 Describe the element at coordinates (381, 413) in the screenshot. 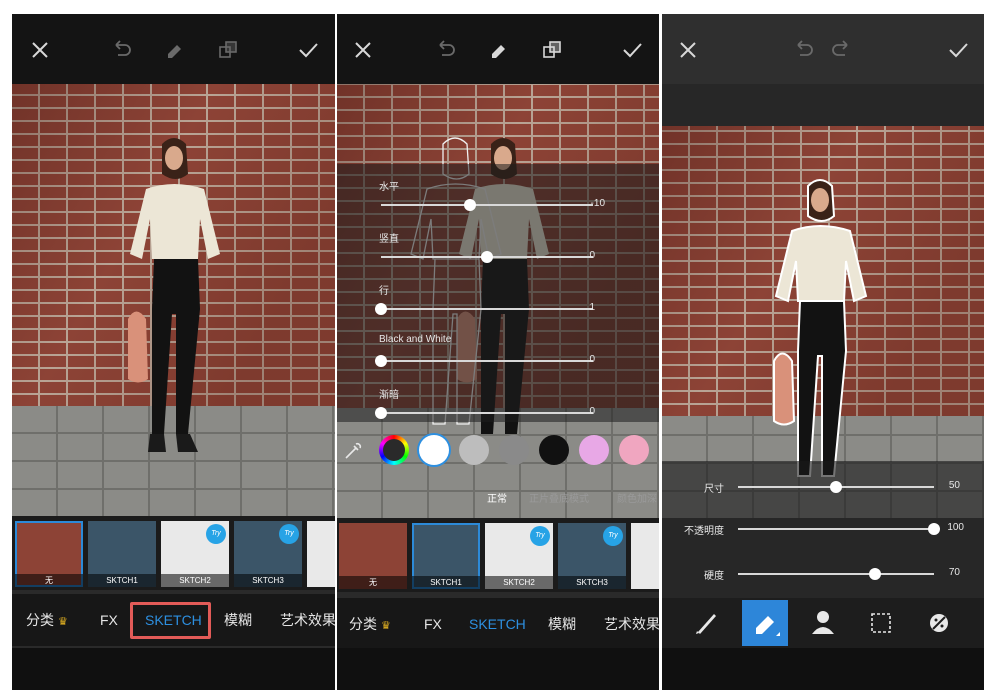

I see `slider-knob-fade` at that location.